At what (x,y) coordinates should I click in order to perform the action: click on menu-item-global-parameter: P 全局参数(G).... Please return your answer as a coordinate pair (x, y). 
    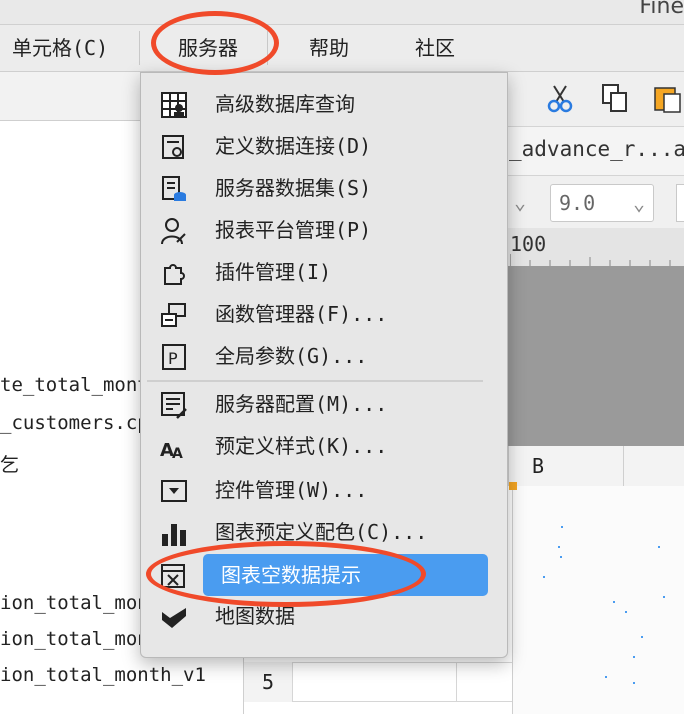
    Looking at the image, I should click on (324, 356).